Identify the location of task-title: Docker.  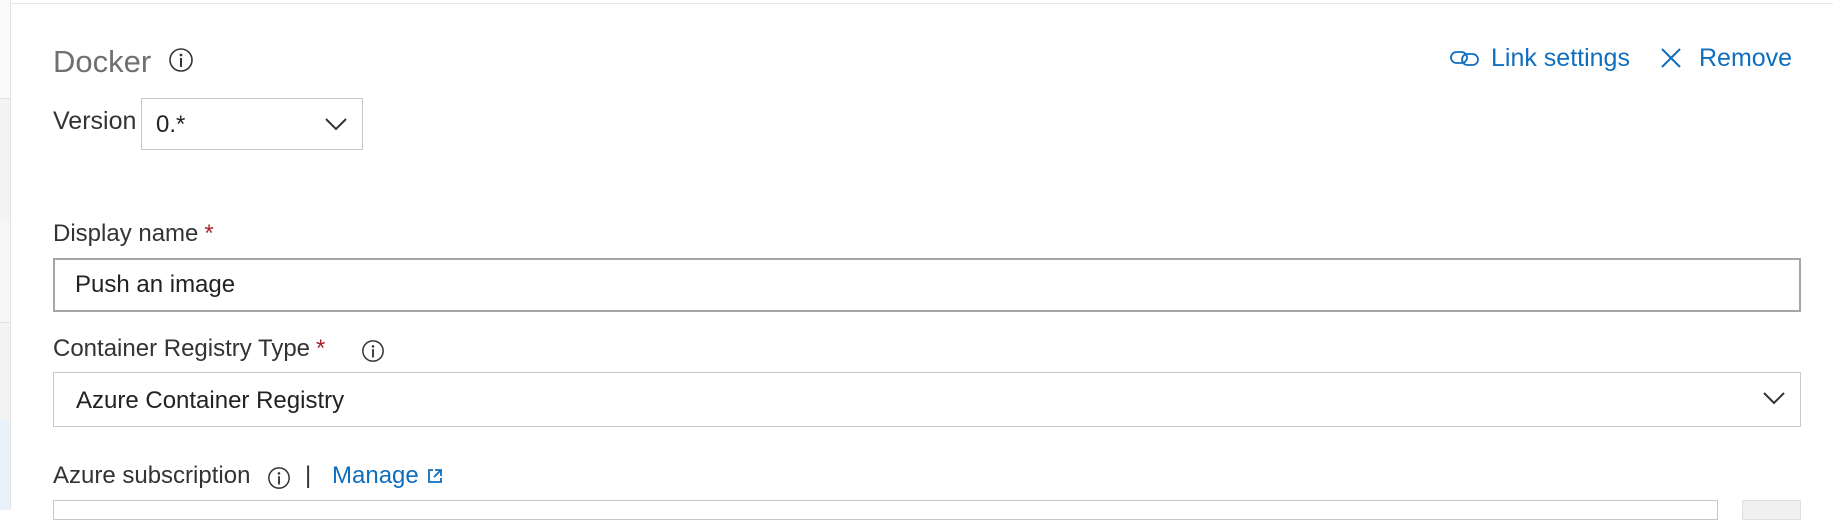
(102, 61).